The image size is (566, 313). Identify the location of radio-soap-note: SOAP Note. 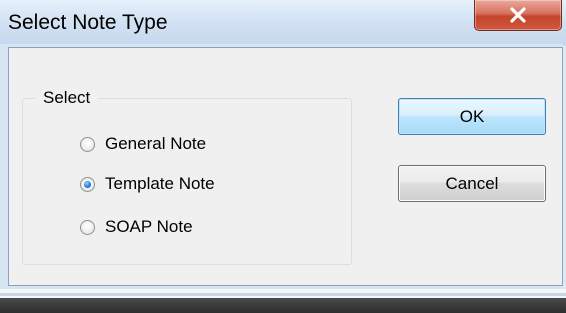
(136, 227).